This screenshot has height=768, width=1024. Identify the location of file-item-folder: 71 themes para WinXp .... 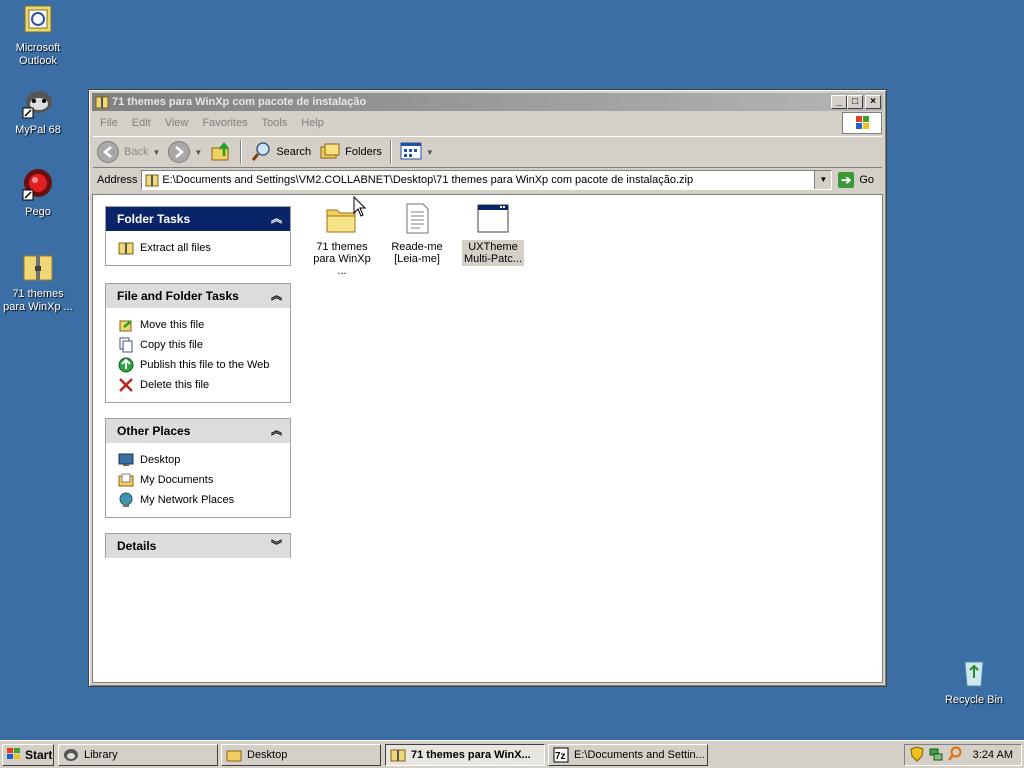
(342, 240).